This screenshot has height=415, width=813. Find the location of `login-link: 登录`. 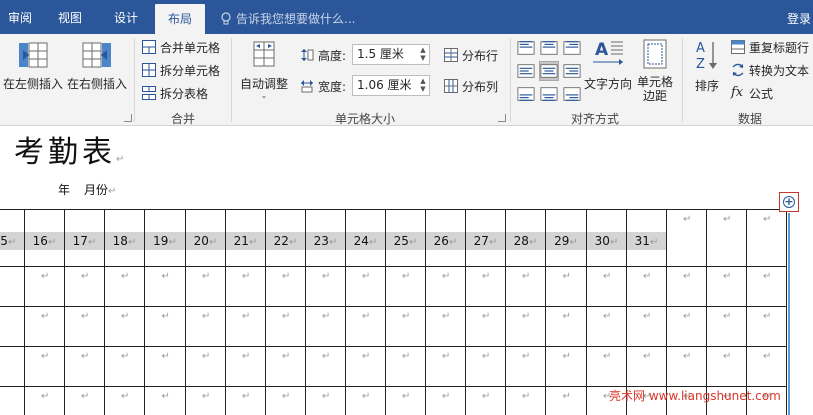

login-link: 登录 is located at coordinates (800, 18).